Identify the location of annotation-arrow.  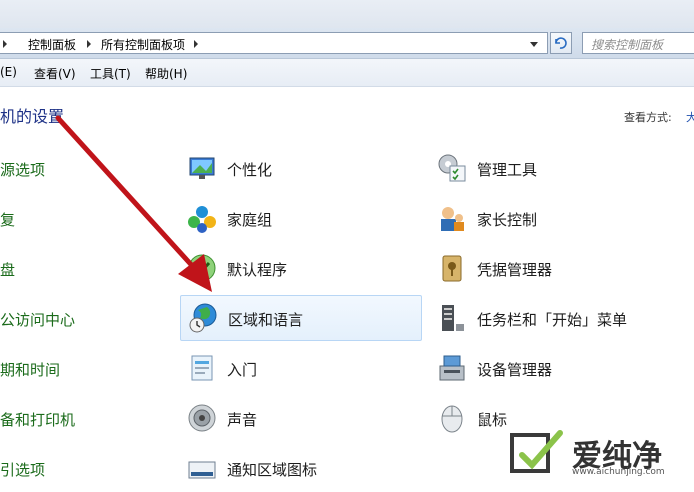
(133, 203).